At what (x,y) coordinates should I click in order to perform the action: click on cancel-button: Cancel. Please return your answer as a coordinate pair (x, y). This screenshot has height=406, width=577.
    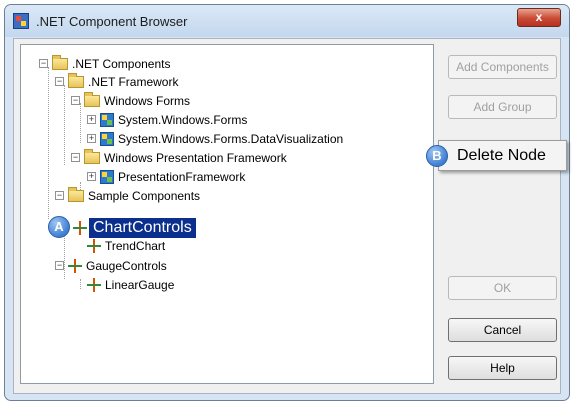
    Looking at the image, I should click on (502, 330).